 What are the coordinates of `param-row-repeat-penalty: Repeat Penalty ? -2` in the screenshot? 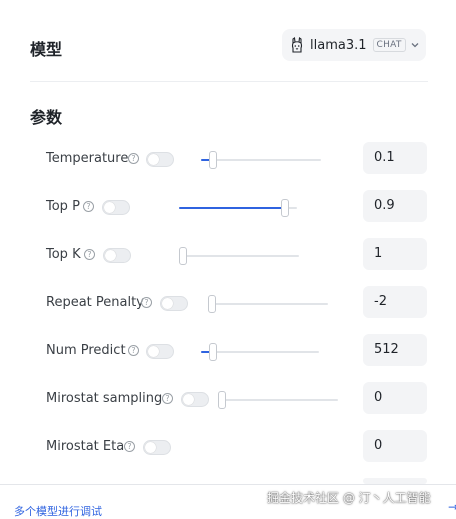 It's located at (228, 303).